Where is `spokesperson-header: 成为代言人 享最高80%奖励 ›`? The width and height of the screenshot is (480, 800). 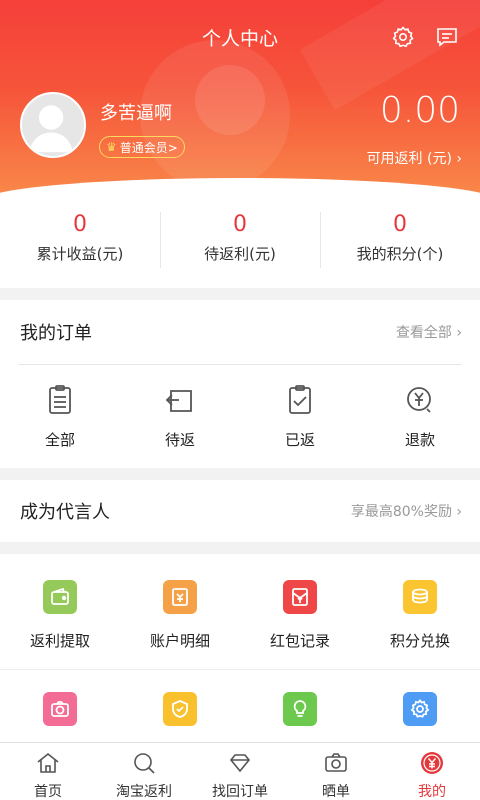 spokesperson-header: 成为代言人 享最高80%奖励 › is located at coordinates (240, 511).